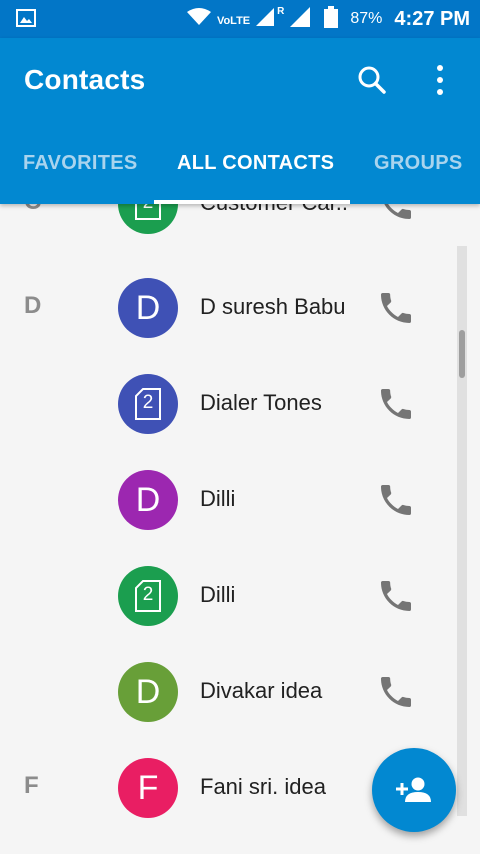 The width and height of the screenshot is (480, 854). I want to click on contact-name: Dialer Tones, so click(261, 403).